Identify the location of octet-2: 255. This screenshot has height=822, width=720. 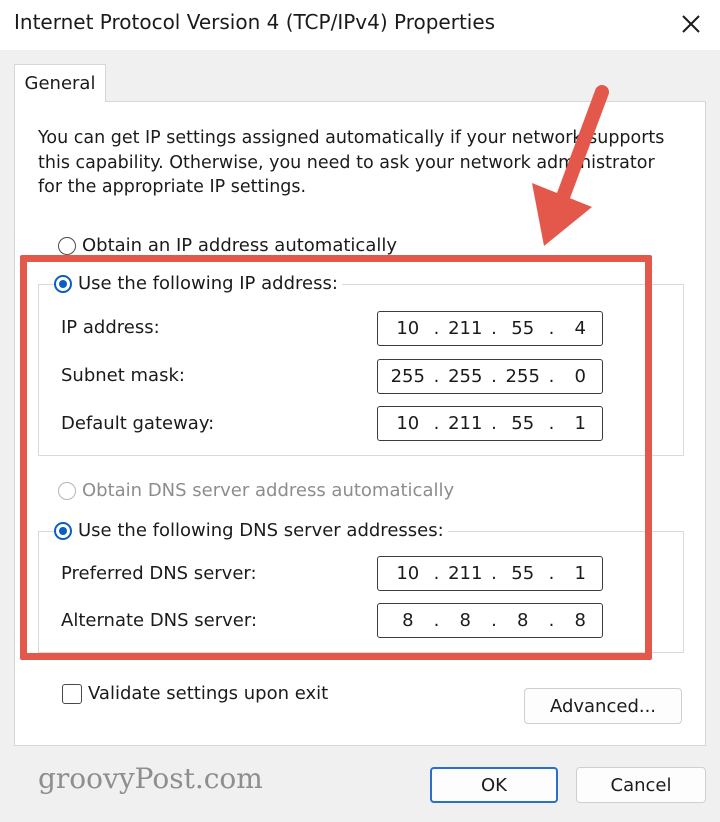
(465, 376).